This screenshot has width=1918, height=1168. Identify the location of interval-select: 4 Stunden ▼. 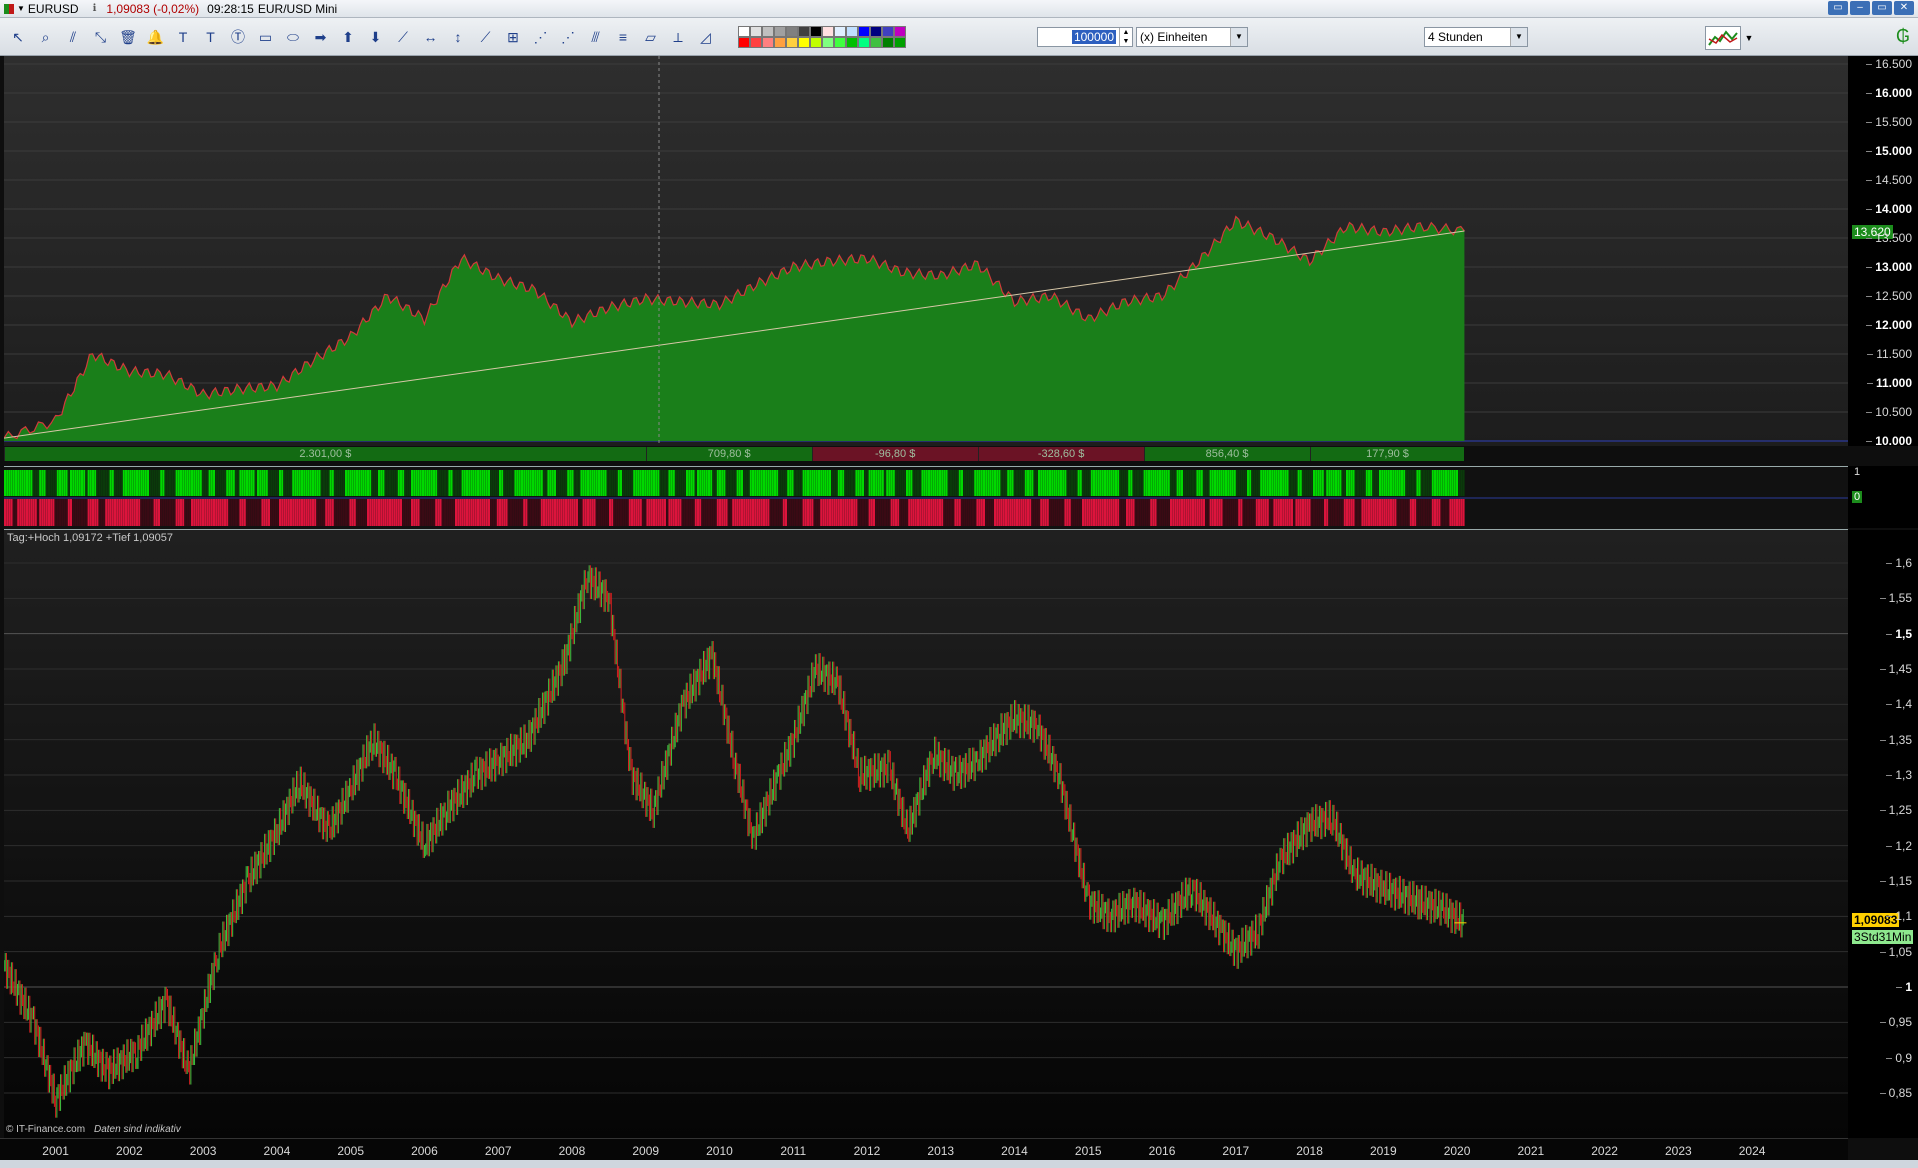
(1476, 37).